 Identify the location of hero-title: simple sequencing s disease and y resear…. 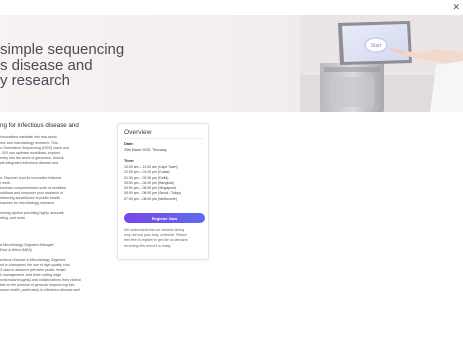
(100, 65).